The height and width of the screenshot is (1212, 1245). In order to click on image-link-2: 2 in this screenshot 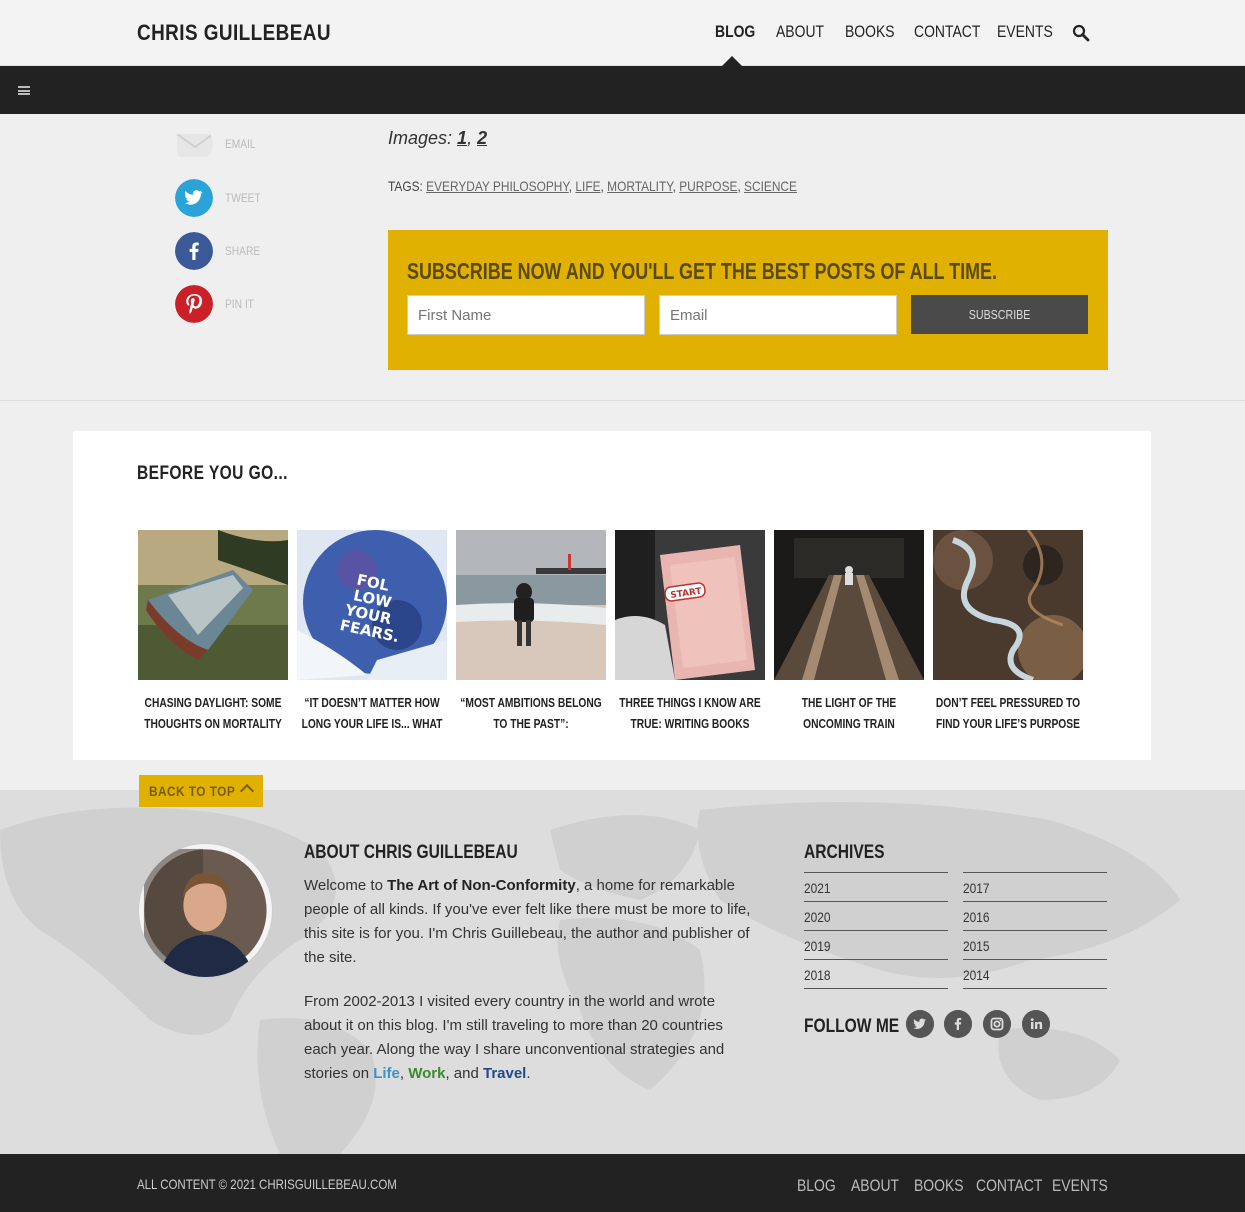, I will do `click(482, 138)`.